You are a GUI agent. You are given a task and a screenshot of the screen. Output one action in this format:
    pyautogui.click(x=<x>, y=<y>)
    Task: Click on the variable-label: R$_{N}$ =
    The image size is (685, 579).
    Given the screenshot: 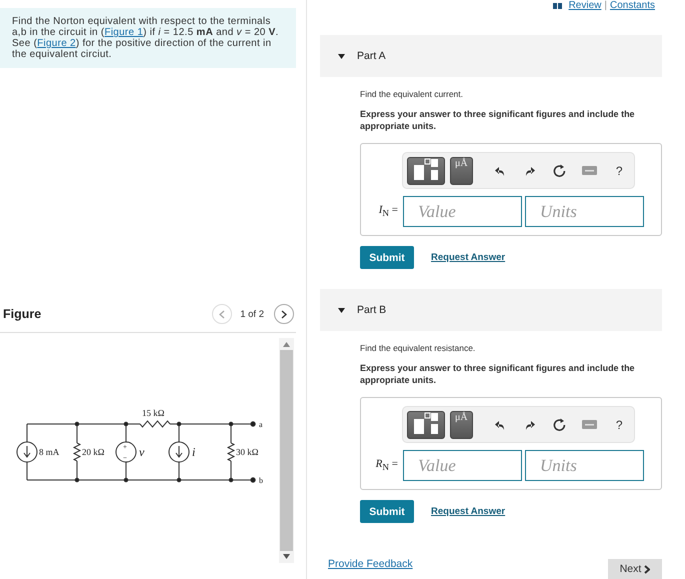 What is the action you would take?
    pyautogui.click(x=386, y=465)
    